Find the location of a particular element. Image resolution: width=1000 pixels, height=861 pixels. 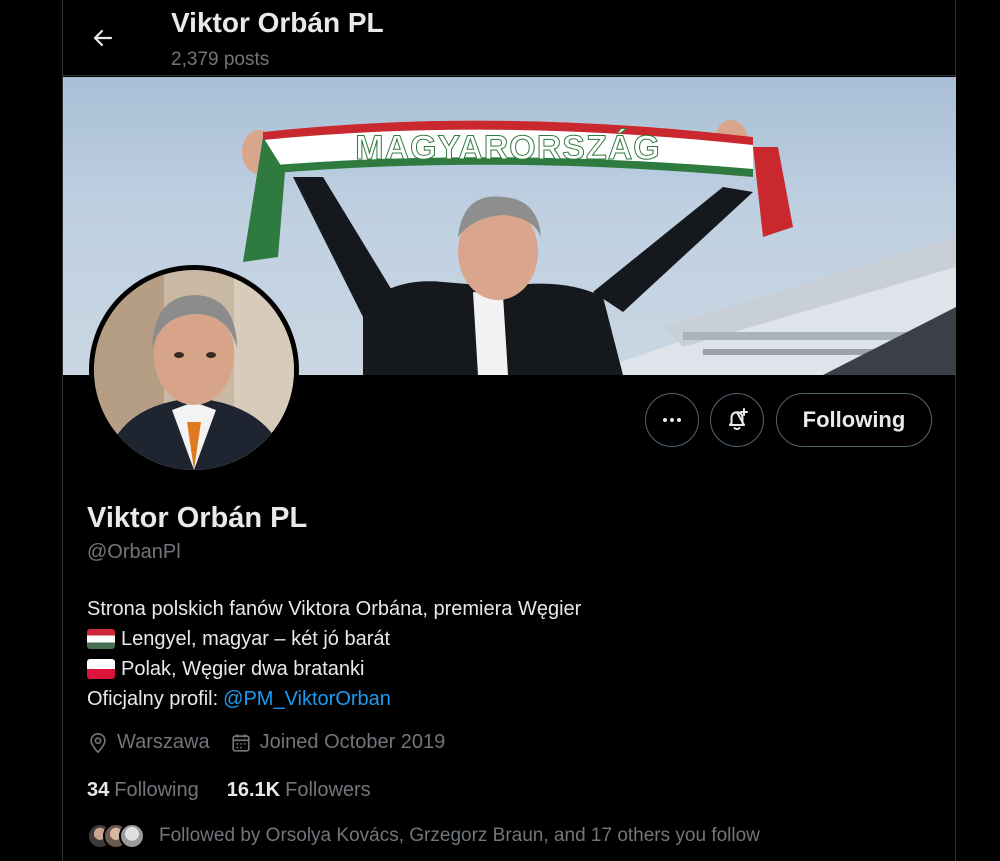

profile-avatar is located at coordinates (194, 370).